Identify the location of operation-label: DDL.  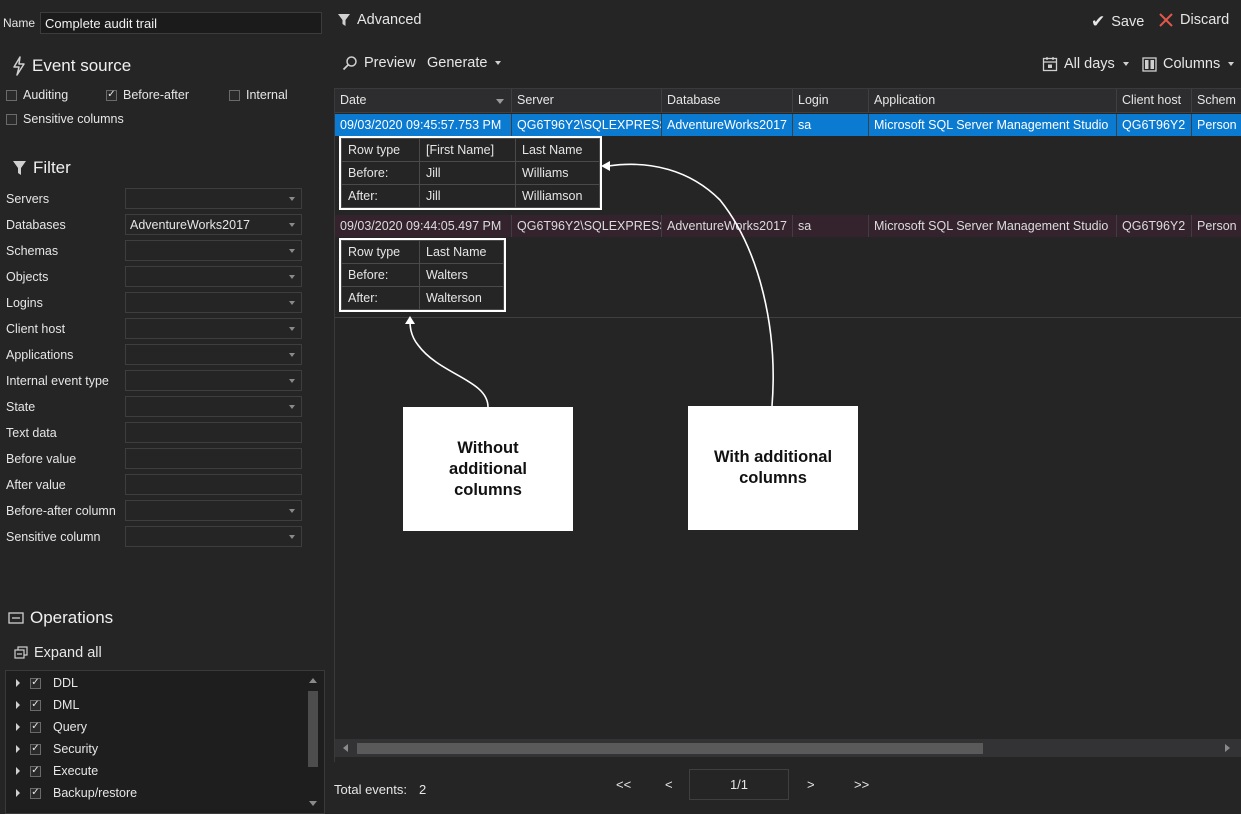
(66, 683).